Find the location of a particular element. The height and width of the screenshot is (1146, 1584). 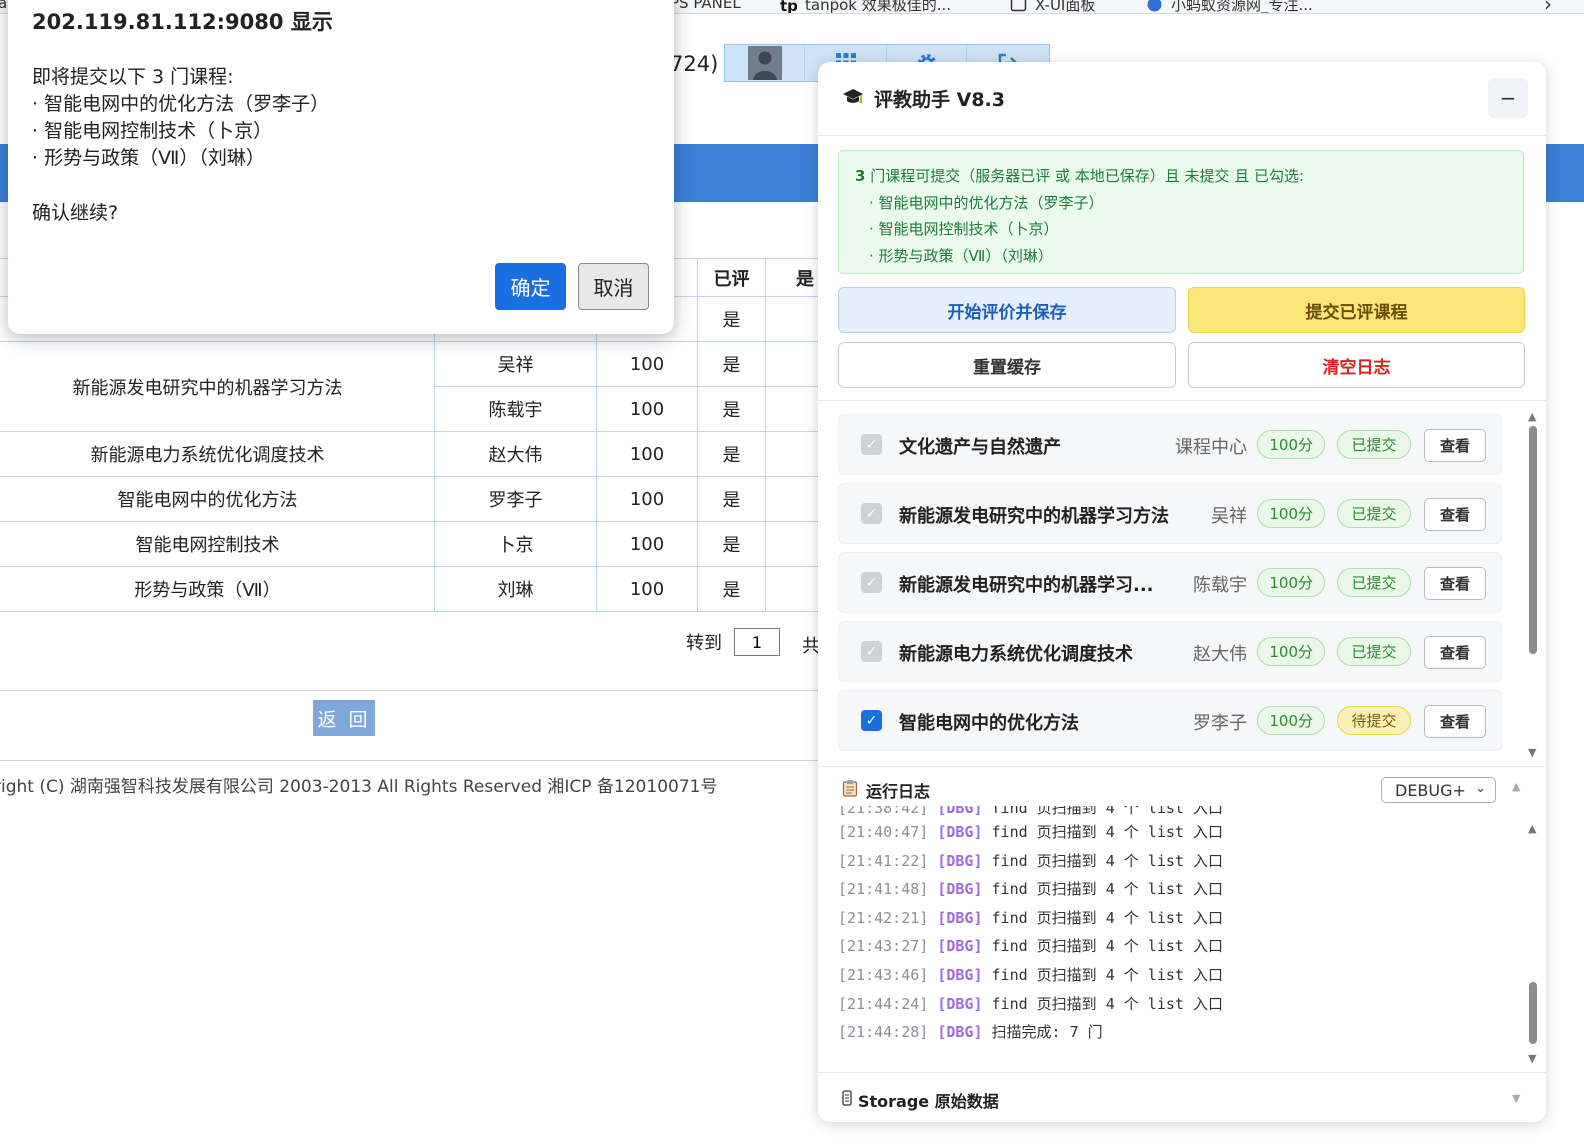

log-level-value: DEBUG+ is located at coordinates (1430, 790).